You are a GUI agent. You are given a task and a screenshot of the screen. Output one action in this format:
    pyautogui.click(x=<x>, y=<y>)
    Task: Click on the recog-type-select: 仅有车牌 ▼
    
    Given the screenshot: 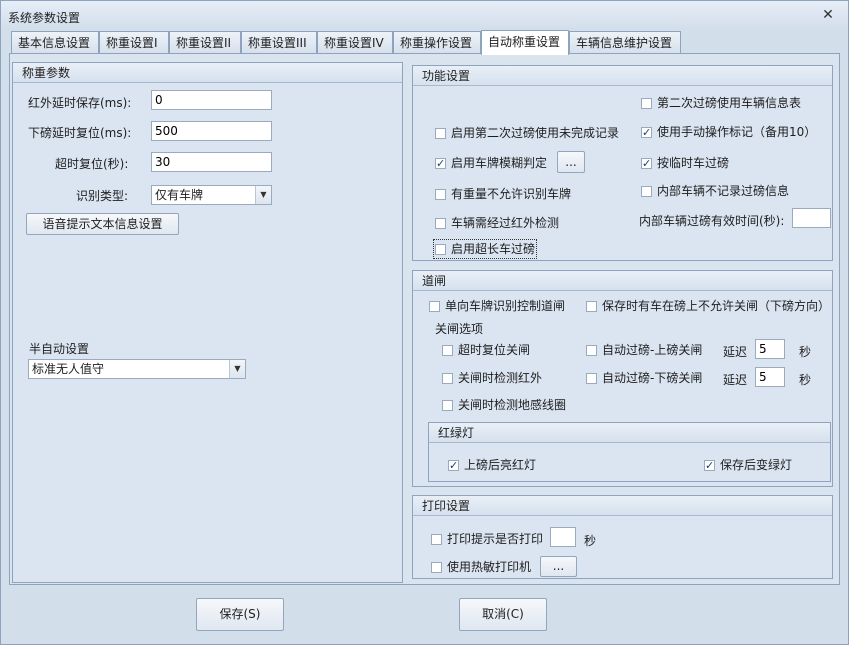 What is the action you would take?
    pyautogui.click(x=211, y=195)
    